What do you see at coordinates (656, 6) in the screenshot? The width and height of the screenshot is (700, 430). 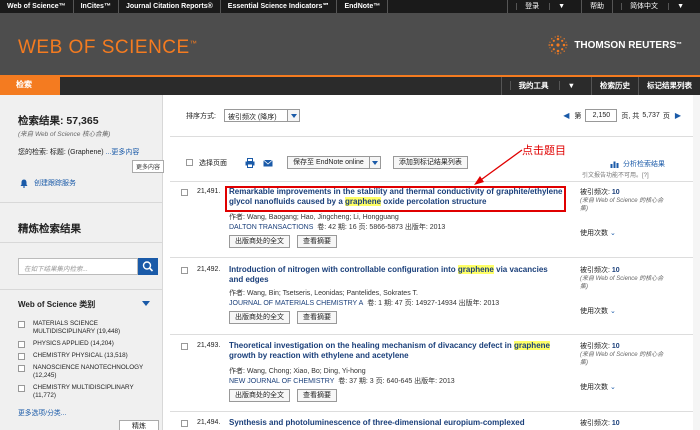 I see `language-menu: 简体中文 ▼` at bounding box center [656, 6].